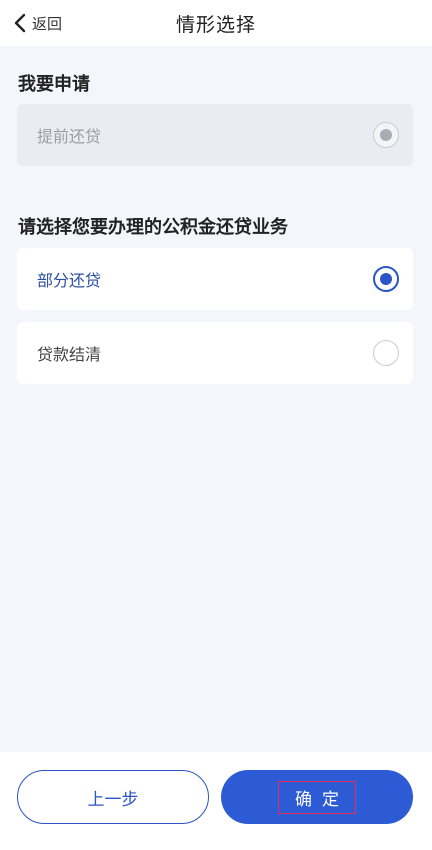 The image size is (432, 850). Describe the element at coordinates (113, 797) in the screenshot. I see `previous-step-button: 上一步` at that location.